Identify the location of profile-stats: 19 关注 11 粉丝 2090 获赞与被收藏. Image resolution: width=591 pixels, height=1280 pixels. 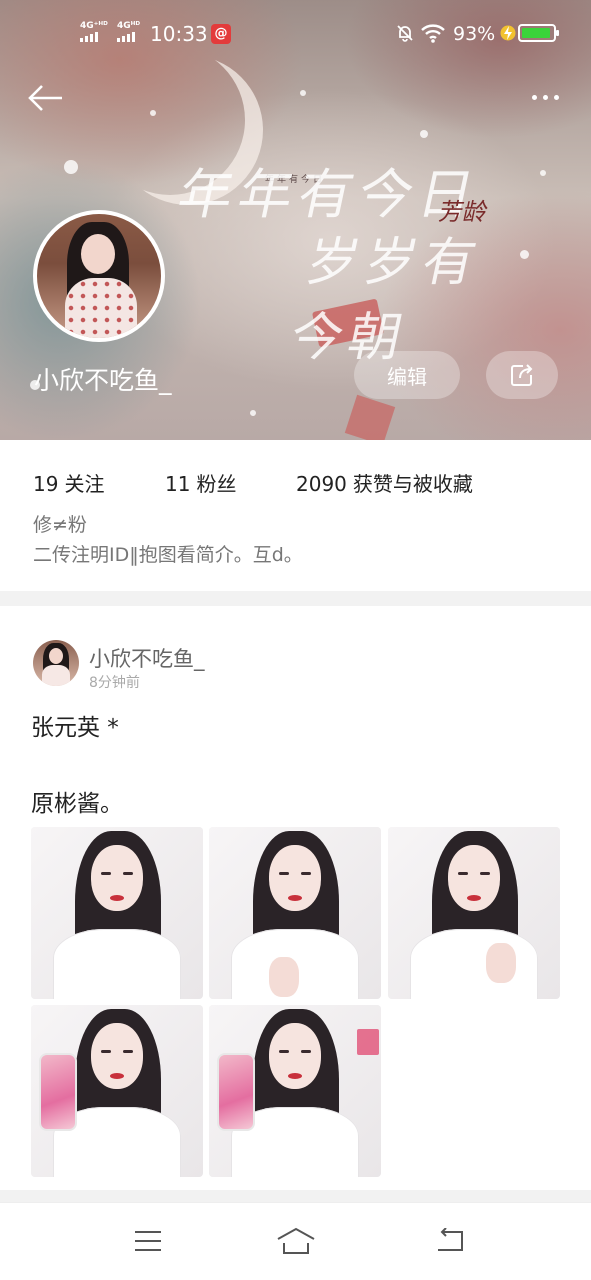
(295, 483).